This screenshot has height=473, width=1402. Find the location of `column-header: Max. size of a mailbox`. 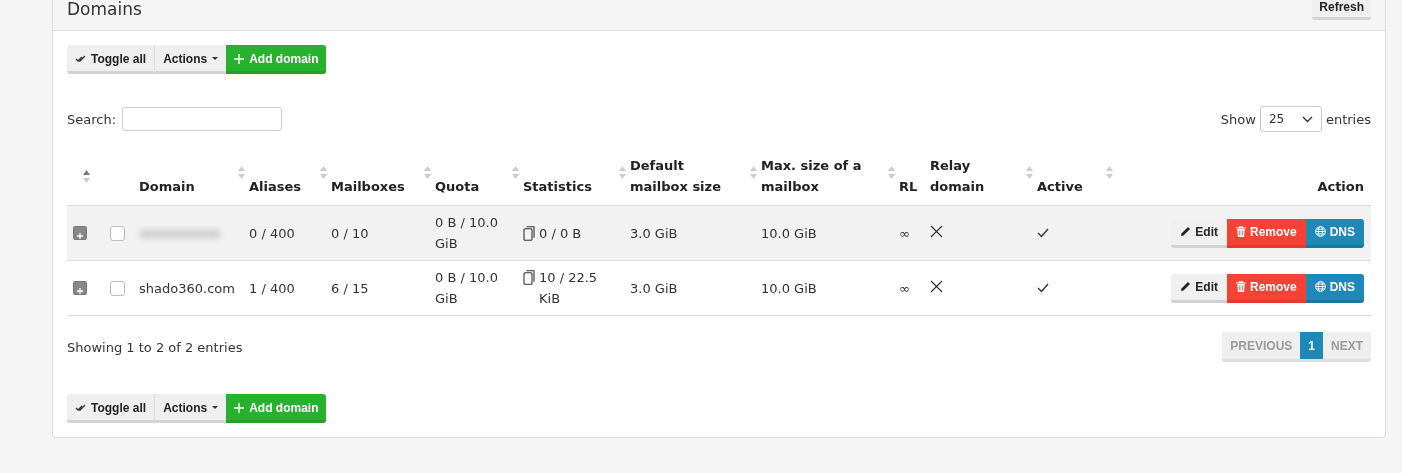

column-header: Max. size of a mailbox is located at coordinates (821, 176).